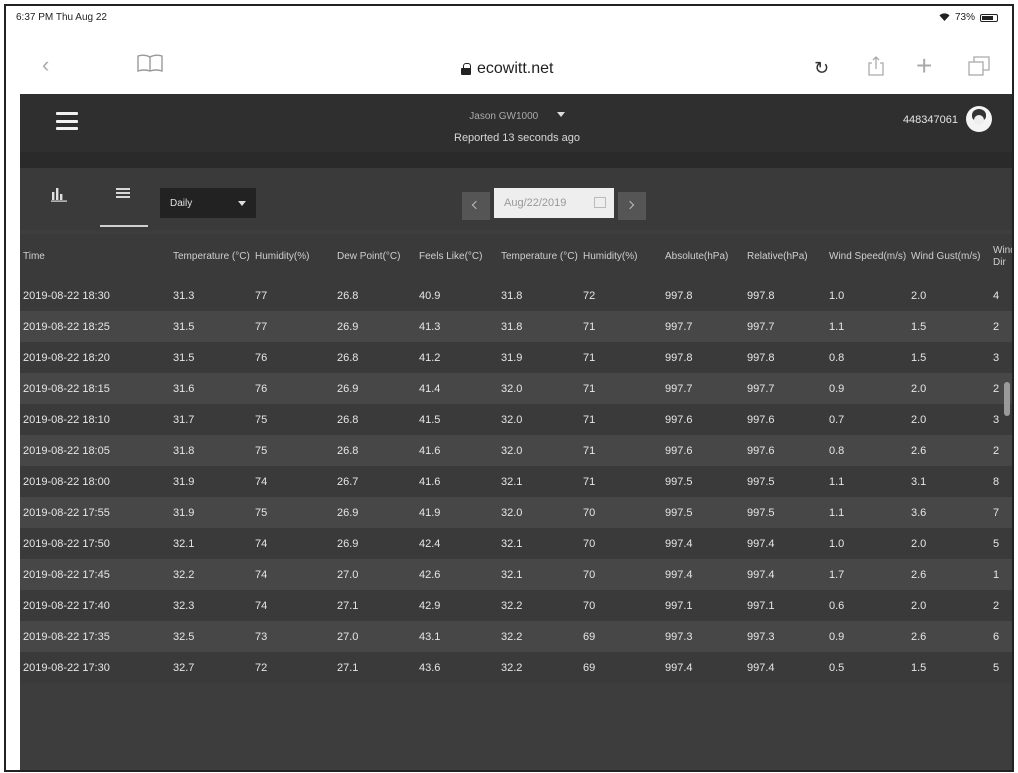 The height and width of the screenshot is (773, 1018). Describe the element at coordinates (516, 125) in the screenshot. I see `station-selector: Jason GW1000 Reported 13 seconds ago` at that location.